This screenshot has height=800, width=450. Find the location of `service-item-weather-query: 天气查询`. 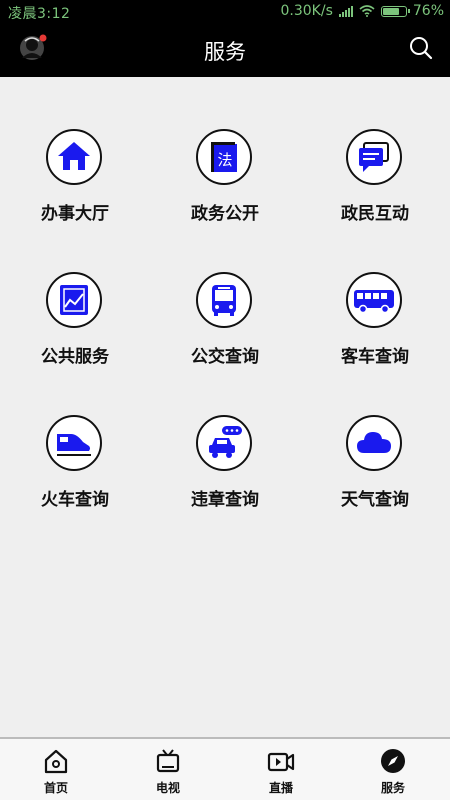

service-item-weather-query: 天气查询 is located at coordinates (375, 436).